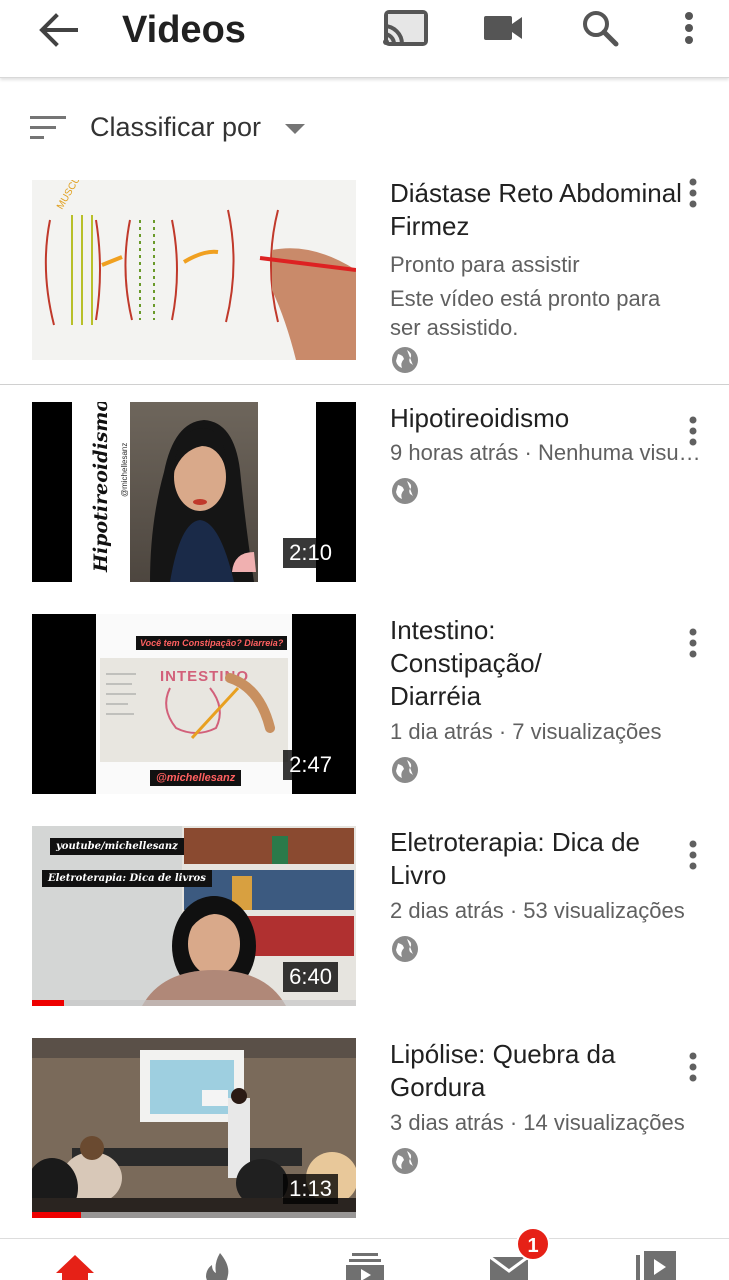 The height and width of the screenshot is (1280, 729). What do you see at coordinates (117, 846) in the screenshot?
I see `thumbnail-tag: youtube/michellesanz` at bounding box center [117, 846].